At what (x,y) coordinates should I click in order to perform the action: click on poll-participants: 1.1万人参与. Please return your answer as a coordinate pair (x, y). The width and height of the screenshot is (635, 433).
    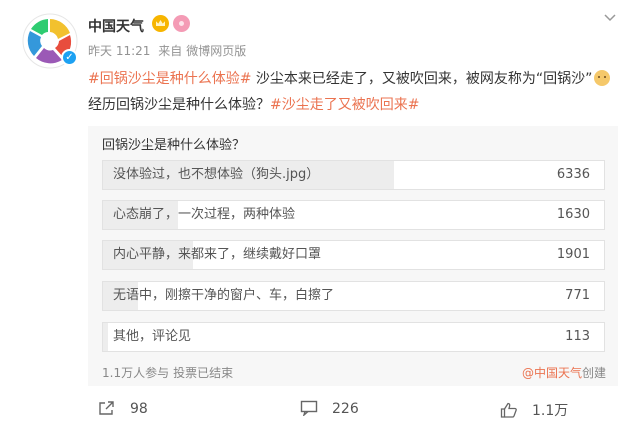
    Looking at the image, I should click on (136, 373).